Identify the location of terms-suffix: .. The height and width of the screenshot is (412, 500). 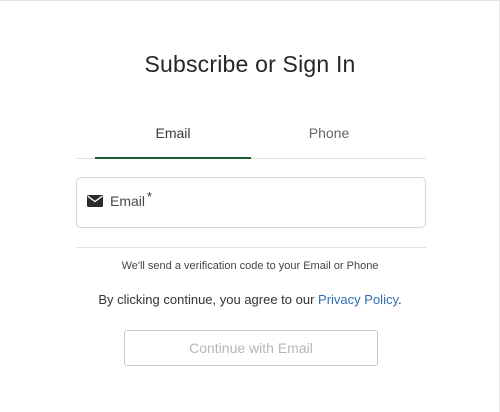
(400, 299).